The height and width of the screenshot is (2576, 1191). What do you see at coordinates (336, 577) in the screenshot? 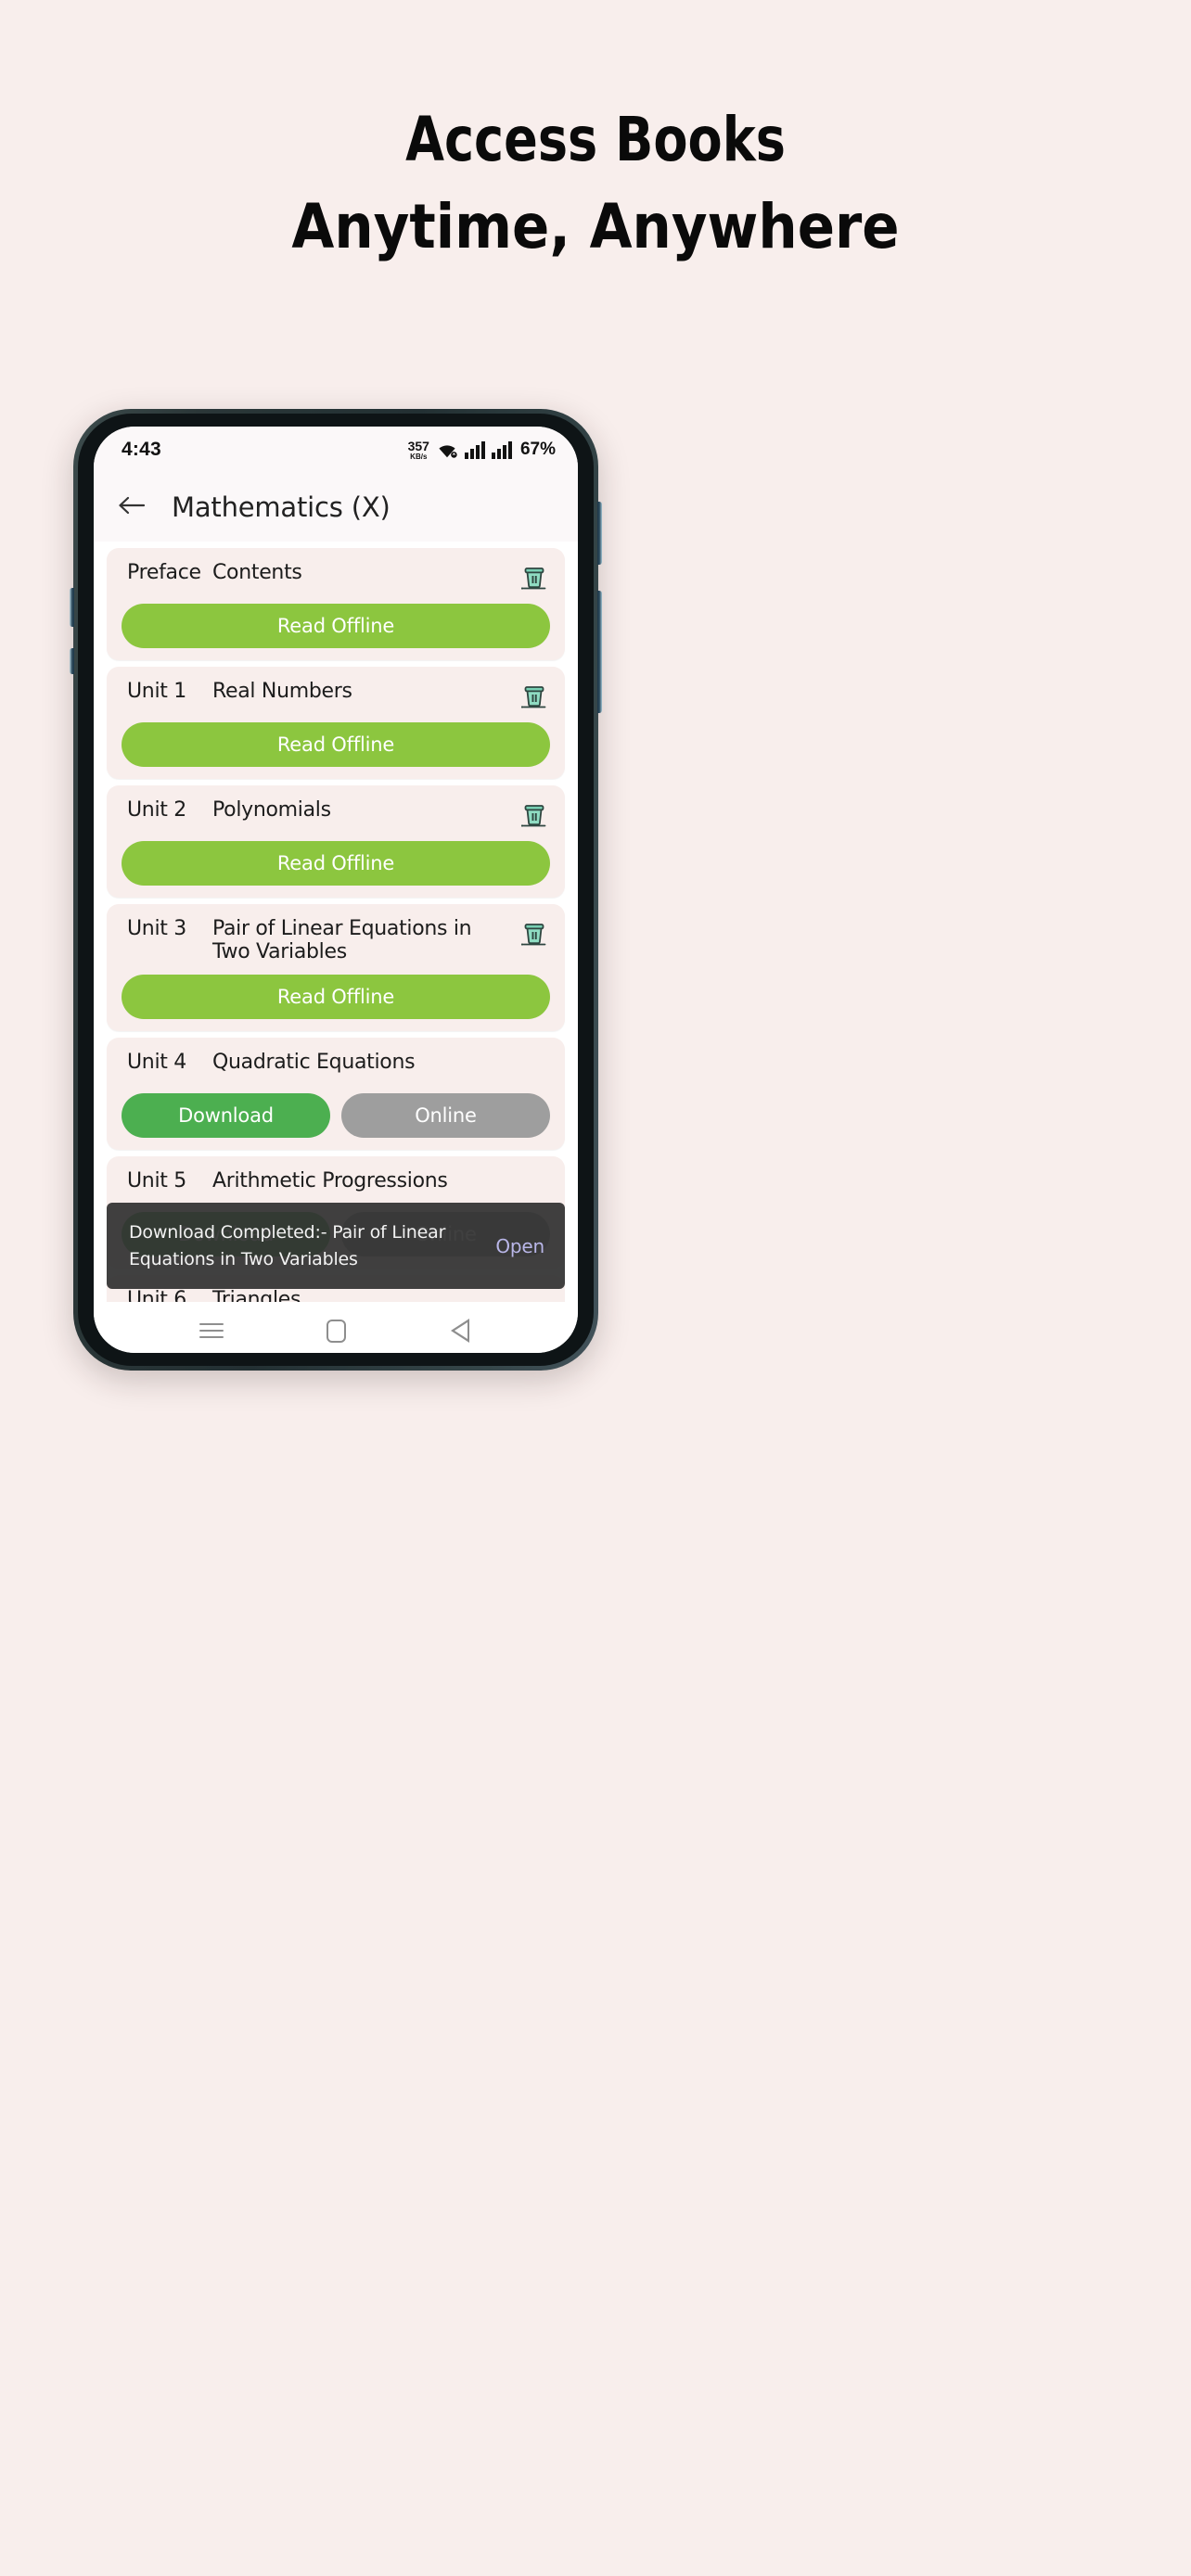
I see `list-item-header: Preface Contents` at bounding box center [336, 577].